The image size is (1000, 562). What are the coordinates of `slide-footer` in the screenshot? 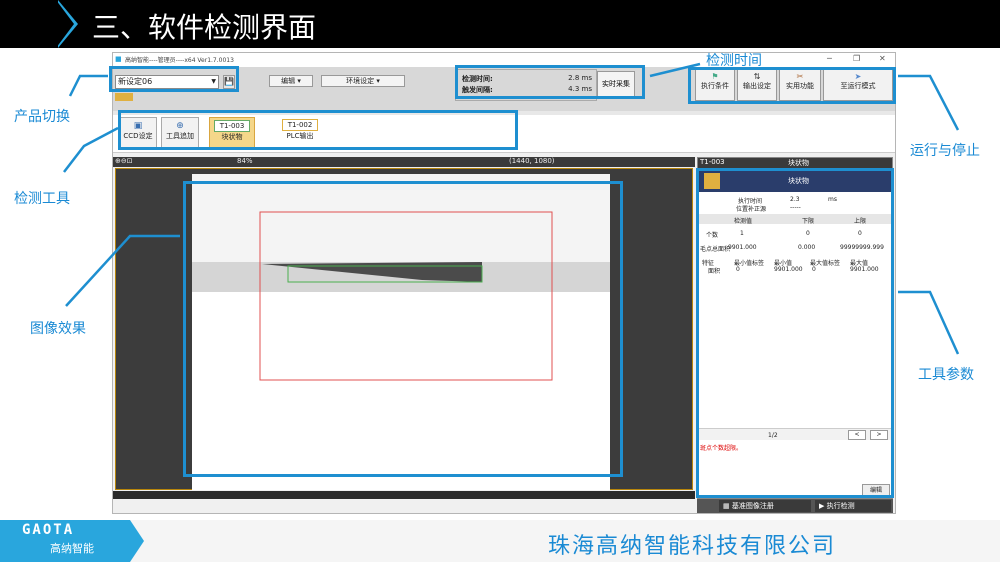 It's located at (500, 541).